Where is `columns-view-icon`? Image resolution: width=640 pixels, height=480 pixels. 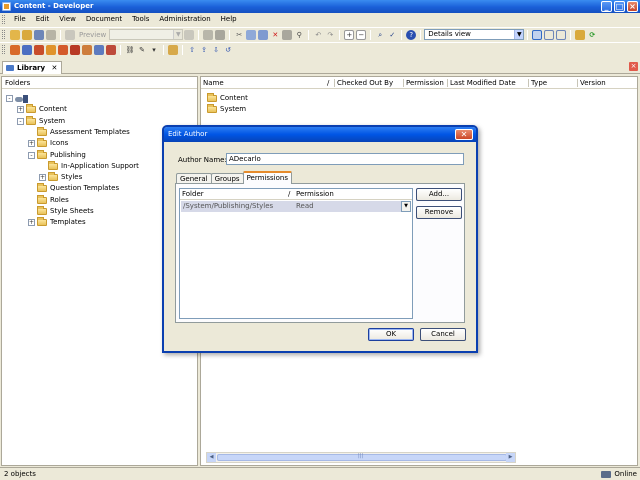
columns-view-icon is located at coordinates (561, 34).